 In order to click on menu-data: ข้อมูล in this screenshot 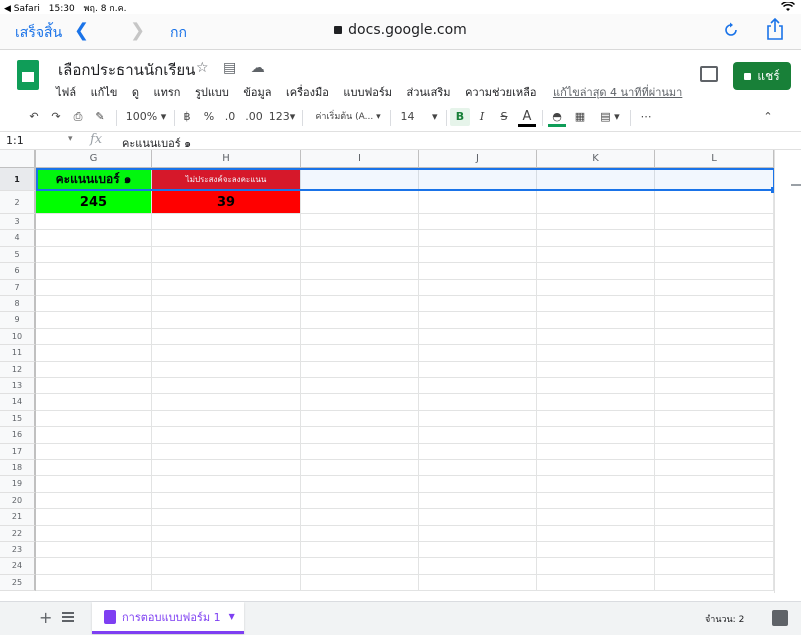, I will do `click(257, 92)`.